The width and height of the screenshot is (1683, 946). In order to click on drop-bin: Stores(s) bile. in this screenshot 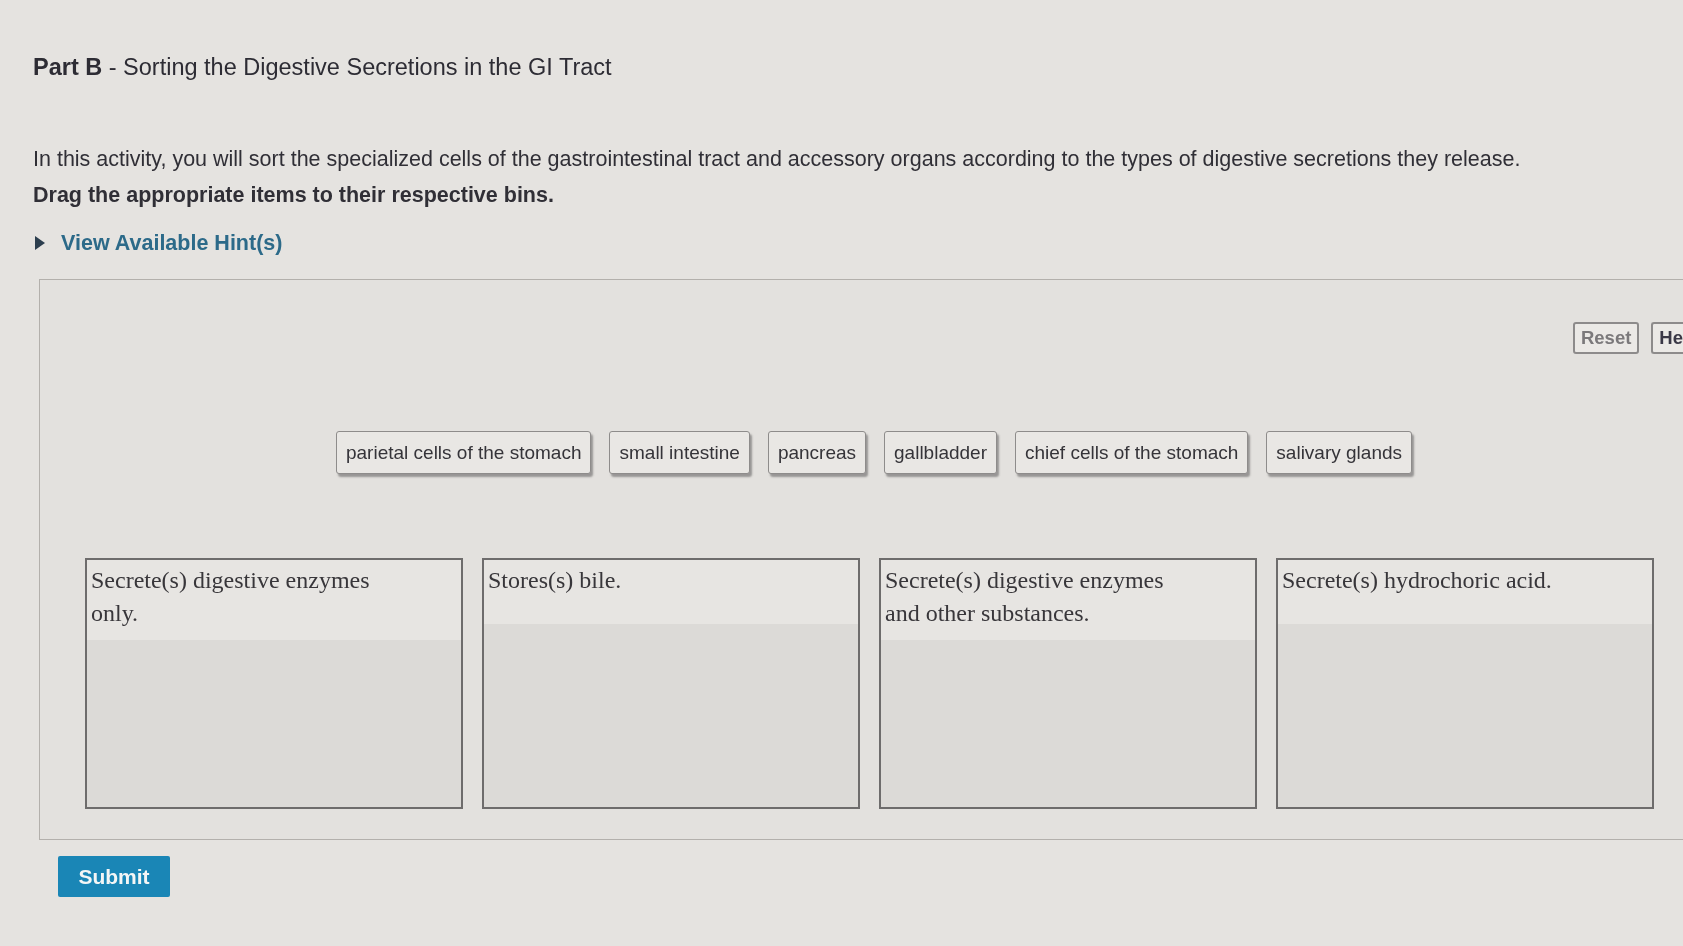, I will do `click(671, 683)`.